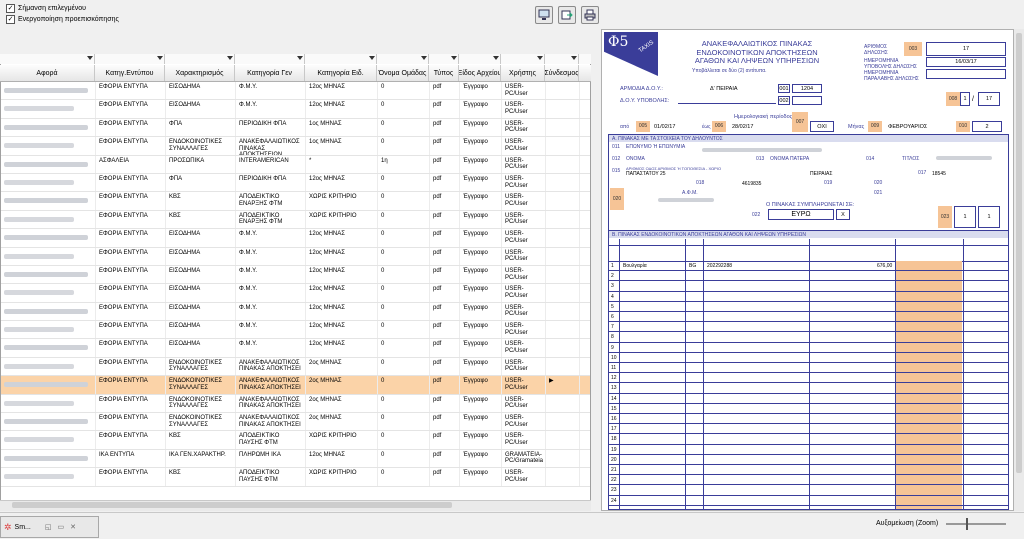  I want to click on minimized-window-tab: ✲ Sm... ◱ ▭ ✕, so click(49, 527).